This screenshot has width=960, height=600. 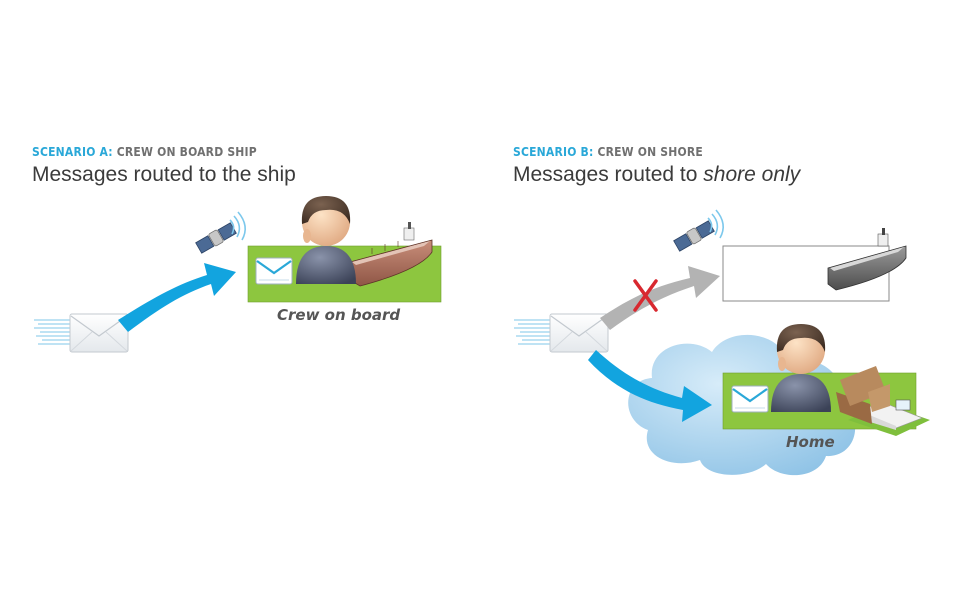 I want to click on scenario-b-caption: Home, so click(x=810, y=442).